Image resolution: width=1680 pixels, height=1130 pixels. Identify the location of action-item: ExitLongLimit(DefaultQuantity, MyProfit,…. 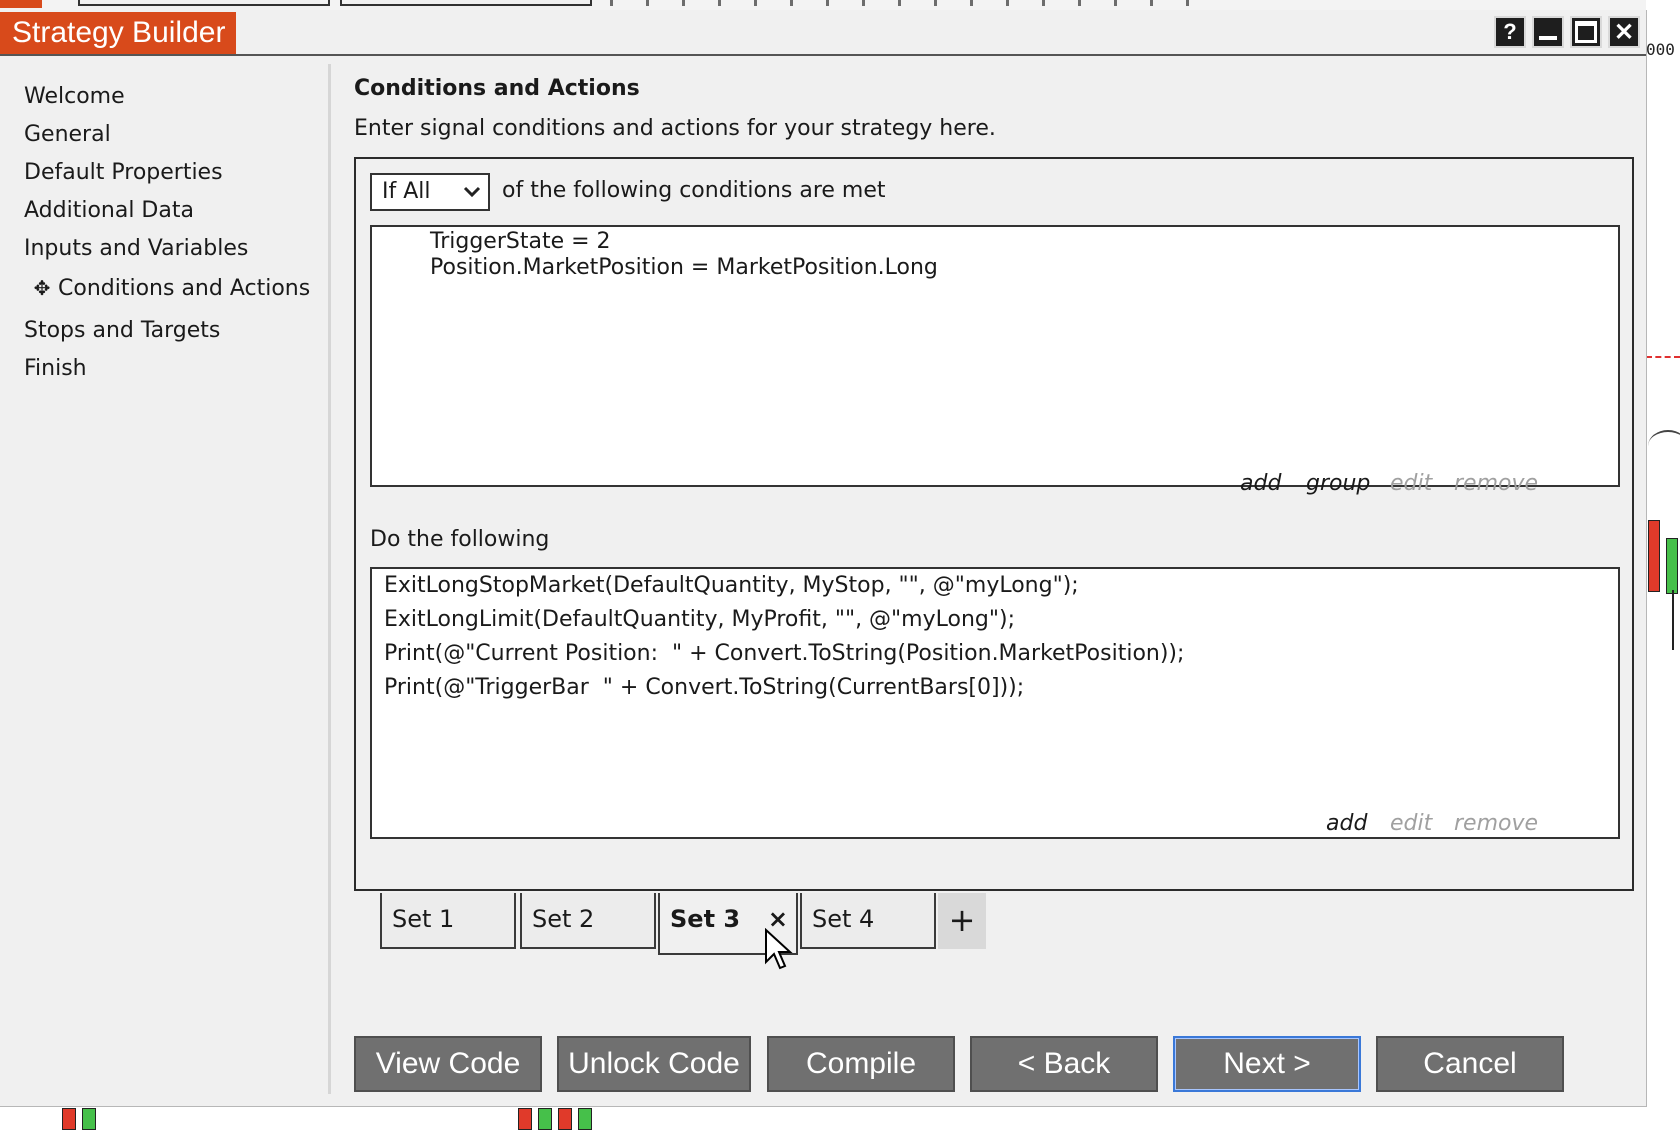
(699, 619).